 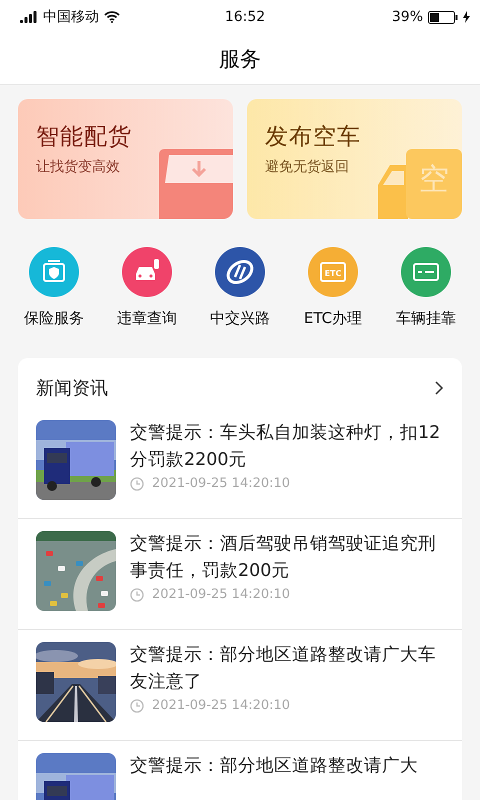 I want to click on page-title: 服务, so click(x=240, y=59).